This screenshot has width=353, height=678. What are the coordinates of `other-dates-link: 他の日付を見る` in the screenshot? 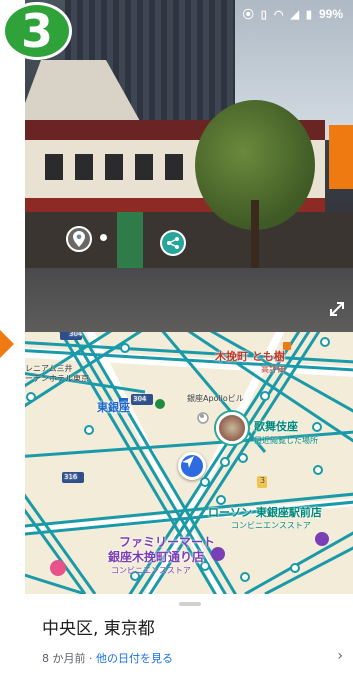 It's located at (134, 658).